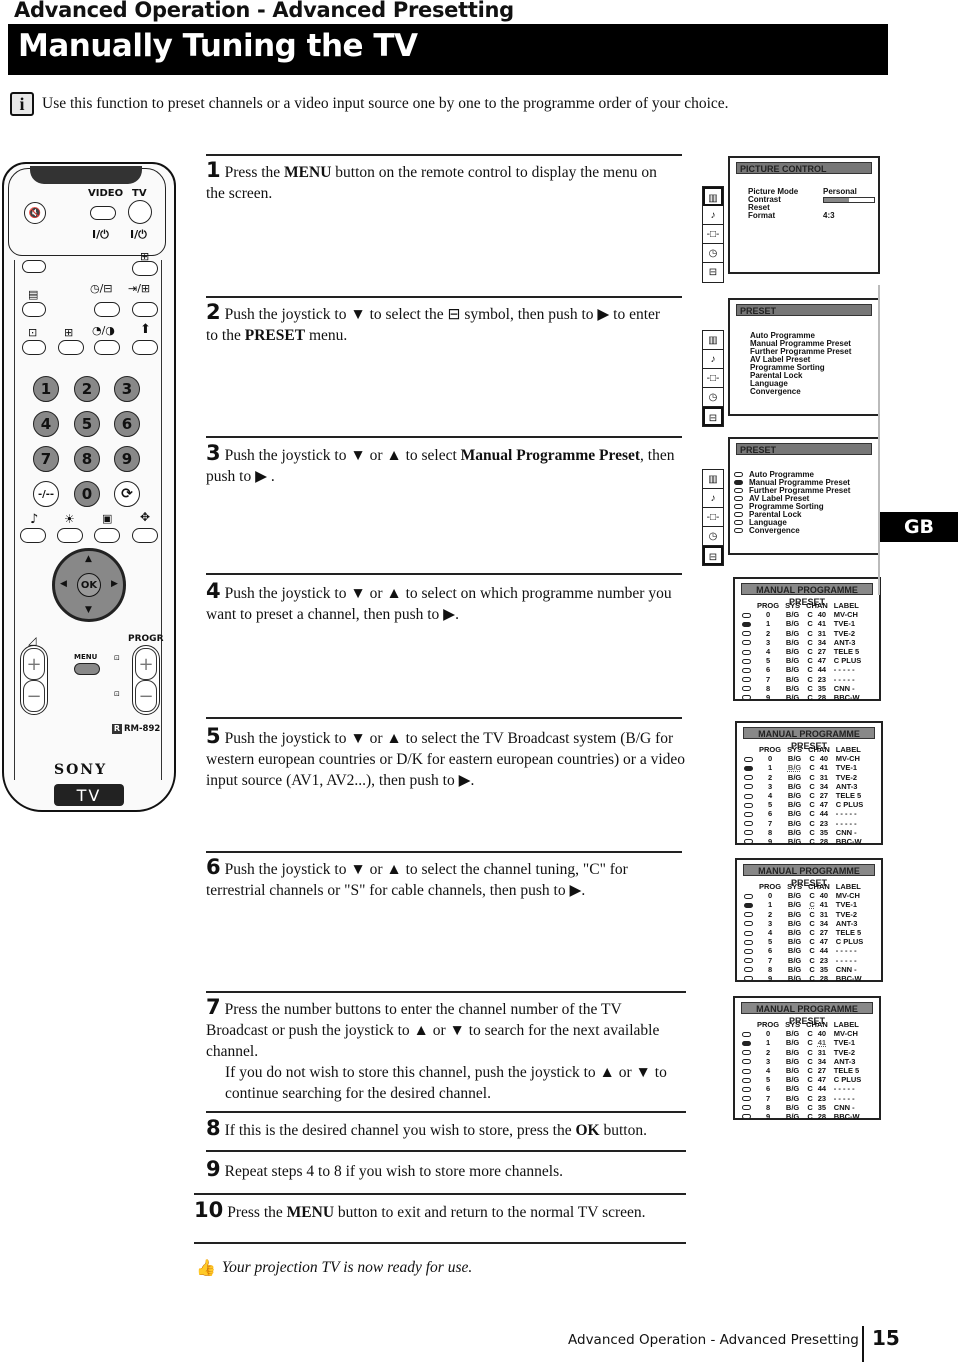 The image size is (960, 1364). I want to click on volume-down-button: −, so click(34, 696).